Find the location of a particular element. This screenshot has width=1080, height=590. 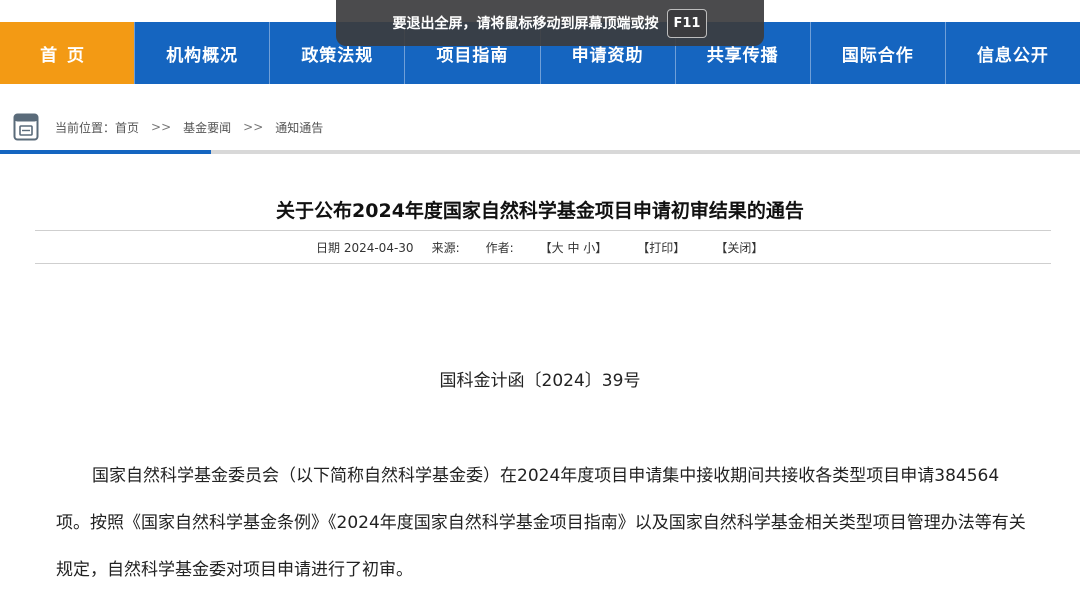

nav-item-international: 国际合作 is located at coordinates (877, 53).